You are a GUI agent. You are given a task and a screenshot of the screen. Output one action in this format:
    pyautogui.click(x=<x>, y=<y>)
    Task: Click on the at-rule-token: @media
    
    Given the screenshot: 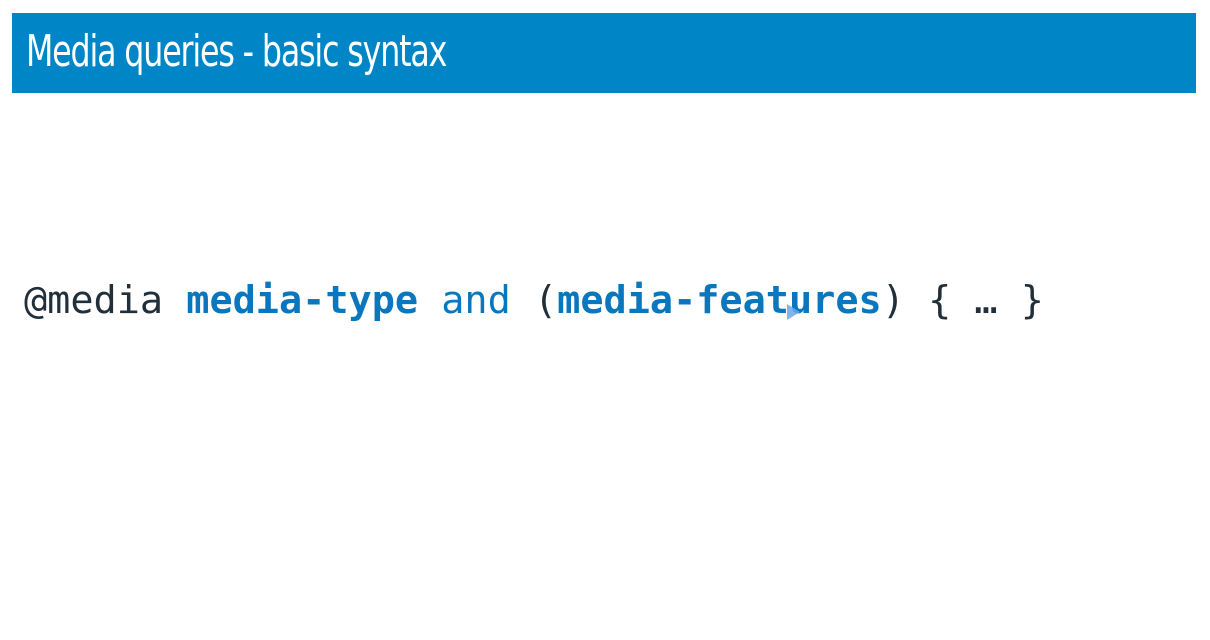 What is the action you would take?
    pyautogui.click(x=94, y=300)
    